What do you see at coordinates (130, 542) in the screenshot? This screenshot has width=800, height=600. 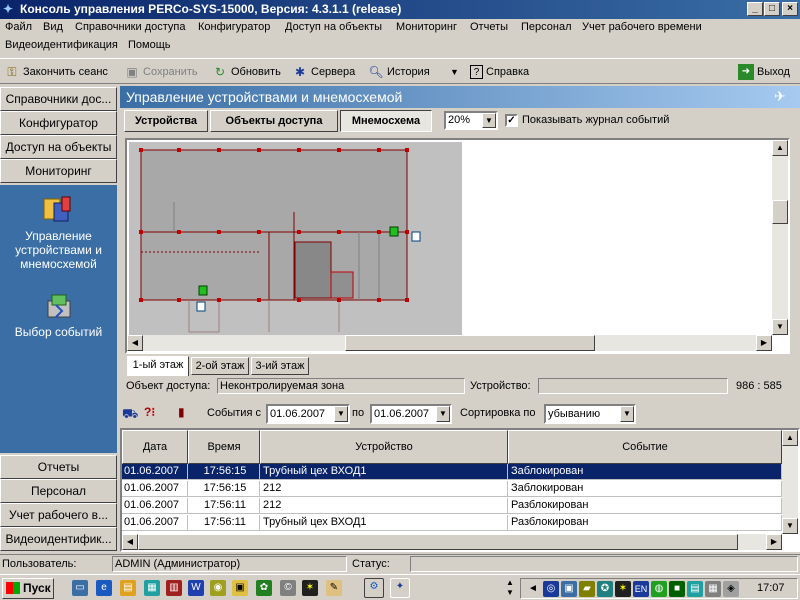 I see `table-scroll-left-icon: ◀` at bounding box center [130, 542].